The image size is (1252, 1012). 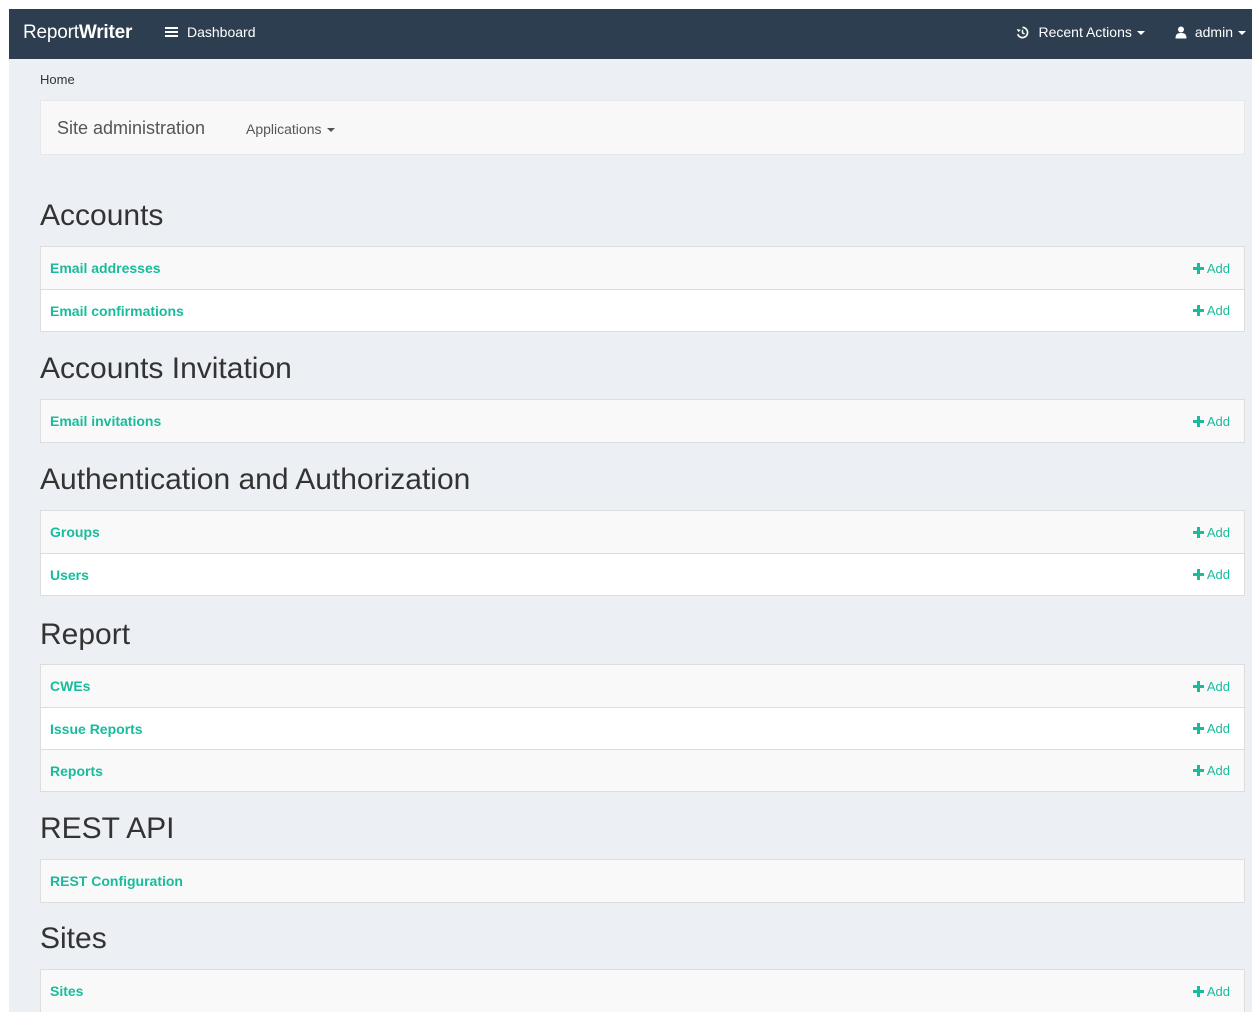 I want to click on sub-navbar: Site administration Applications, so click(x=642, y=127).